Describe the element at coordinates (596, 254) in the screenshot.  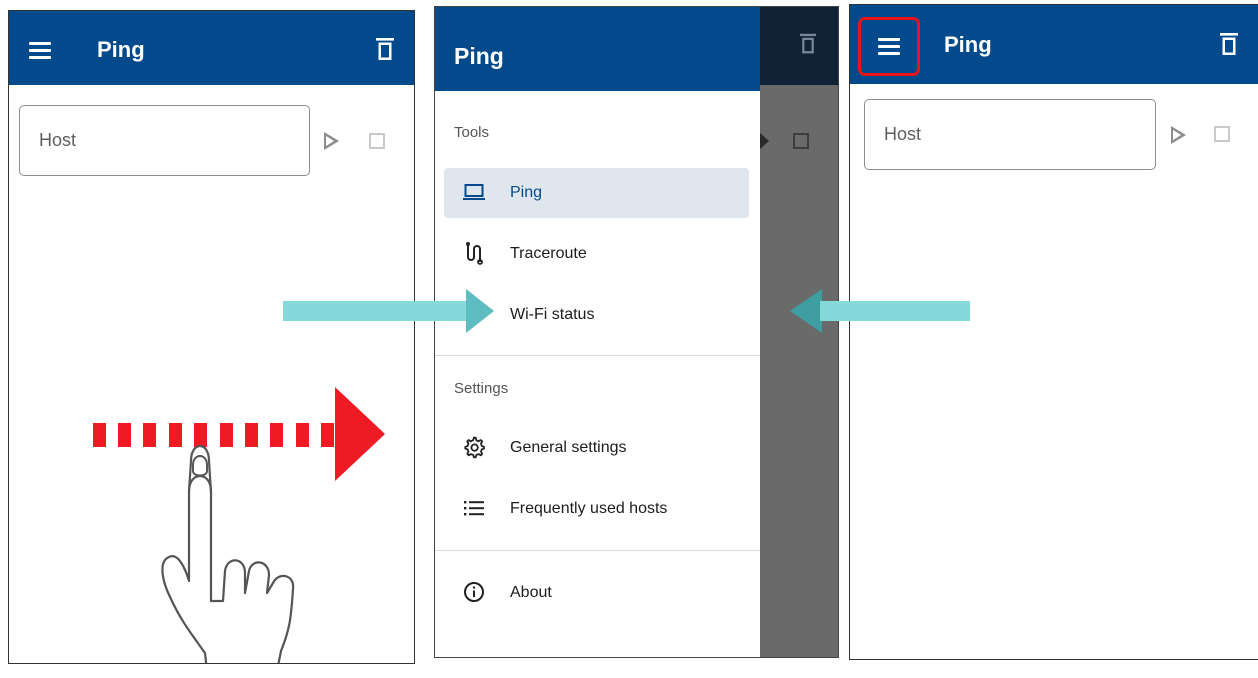
I see `nav-item-traceroute: Traceroute` at that location.